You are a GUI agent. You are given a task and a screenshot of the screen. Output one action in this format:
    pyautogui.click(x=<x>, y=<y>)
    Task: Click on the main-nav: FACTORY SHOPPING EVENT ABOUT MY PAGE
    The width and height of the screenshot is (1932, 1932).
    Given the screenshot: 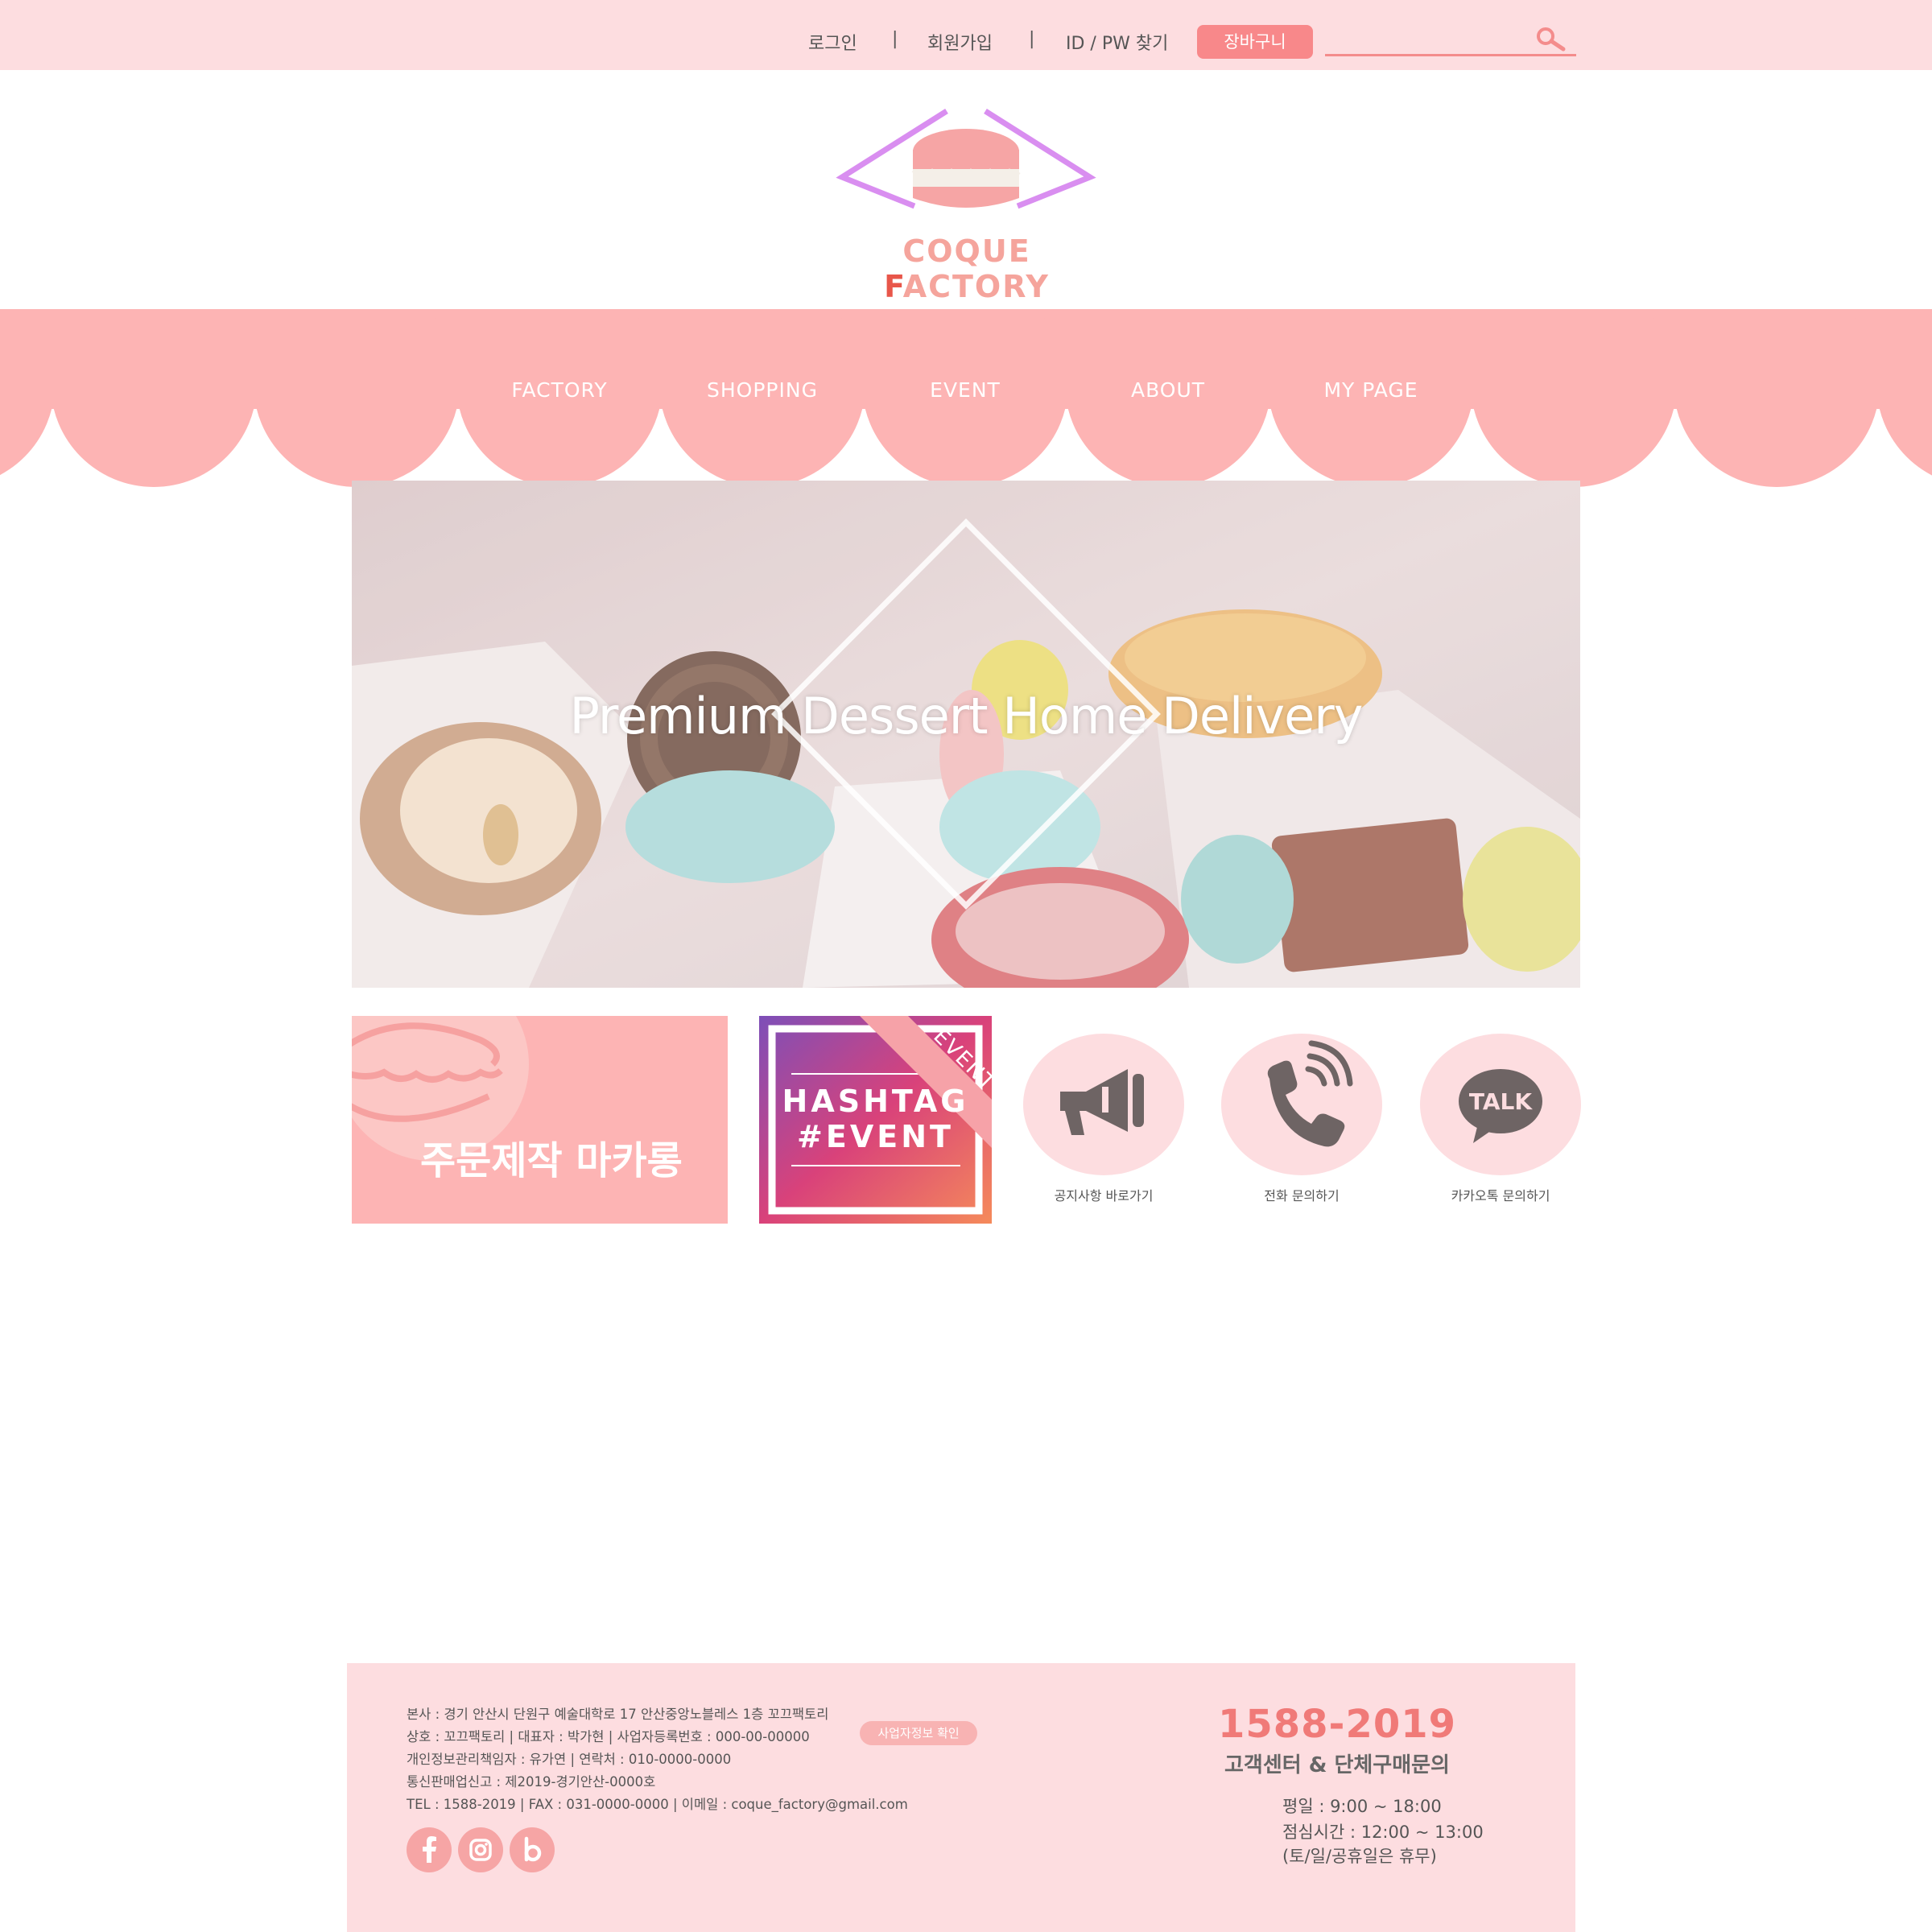 What is the action you would take?
    pyautogui.click(x=966, y=396)
    